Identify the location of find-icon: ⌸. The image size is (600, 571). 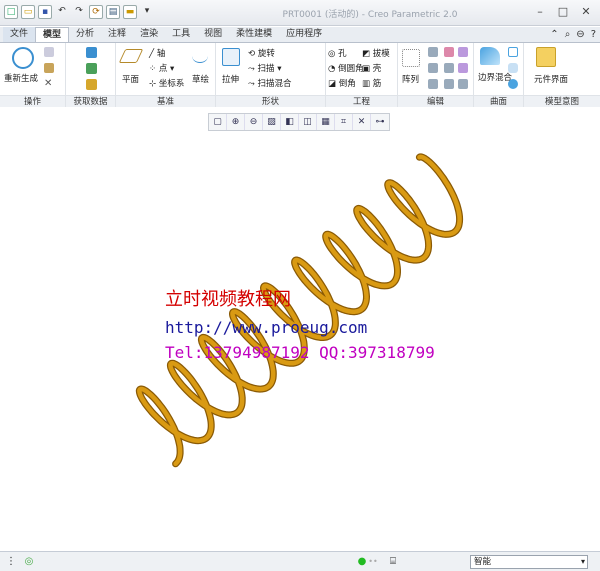
(393, 562).